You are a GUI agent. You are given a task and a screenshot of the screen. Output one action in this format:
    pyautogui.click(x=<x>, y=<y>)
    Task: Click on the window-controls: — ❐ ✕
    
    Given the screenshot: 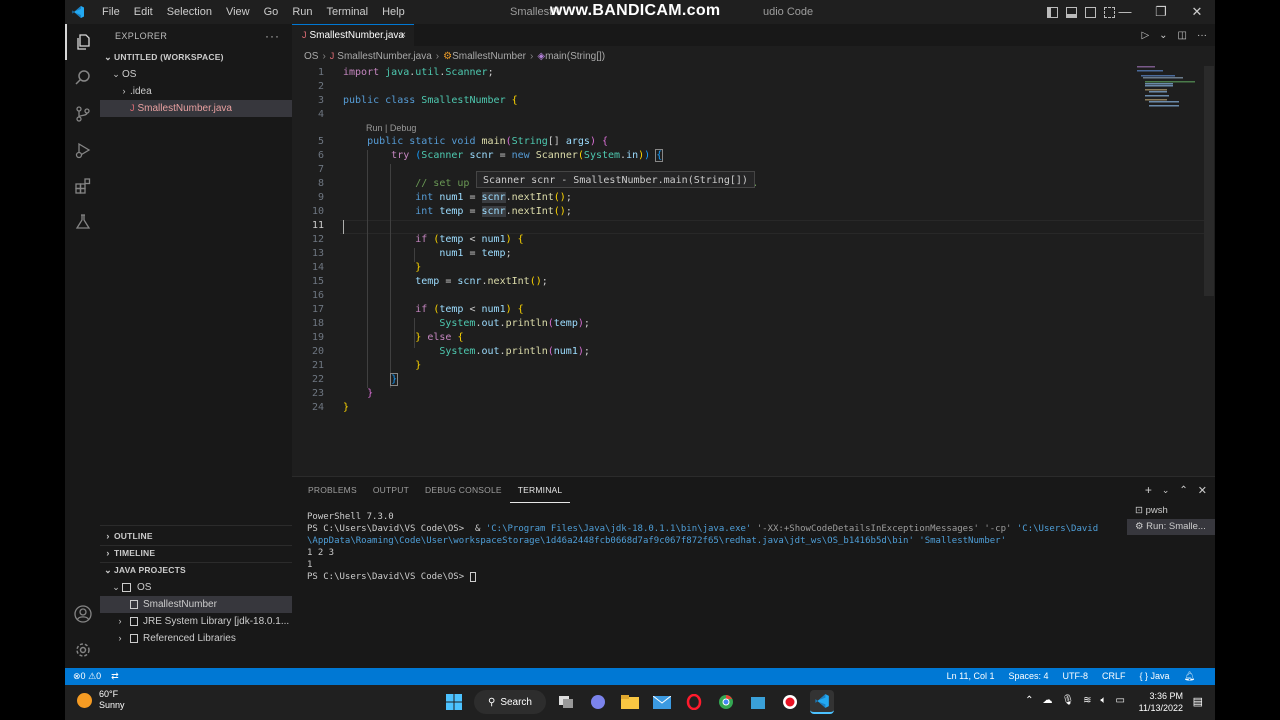 What is the action you would take?
    pyautogui.click(x=1161, y=12)
    